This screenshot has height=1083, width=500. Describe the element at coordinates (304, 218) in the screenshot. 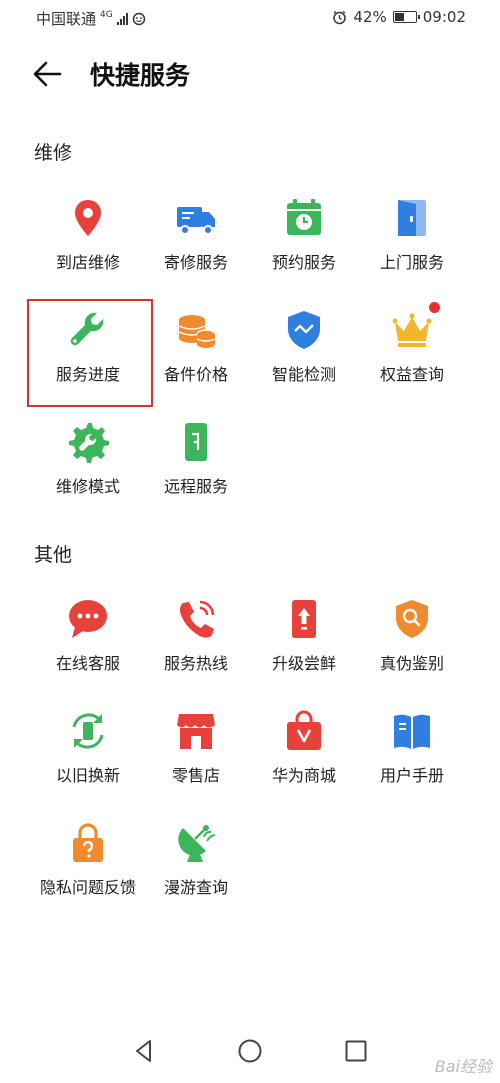

I see `calendar-clock-icon` at that location.